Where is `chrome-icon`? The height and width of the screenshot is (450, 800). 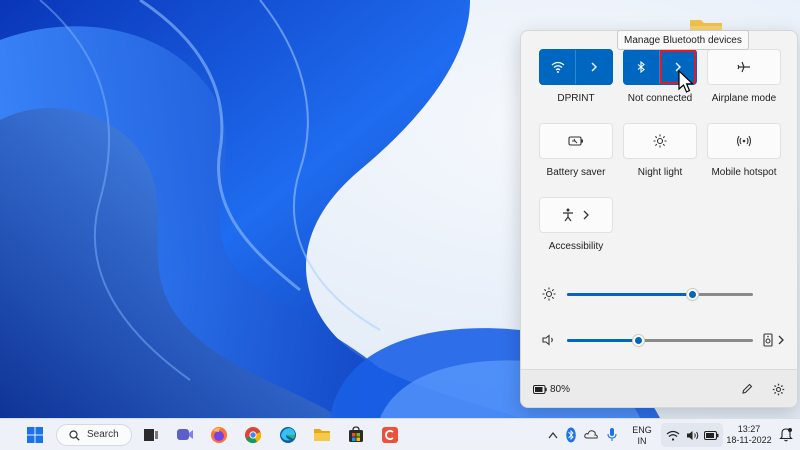 chrome-icon is located at coordinates (253, 435).